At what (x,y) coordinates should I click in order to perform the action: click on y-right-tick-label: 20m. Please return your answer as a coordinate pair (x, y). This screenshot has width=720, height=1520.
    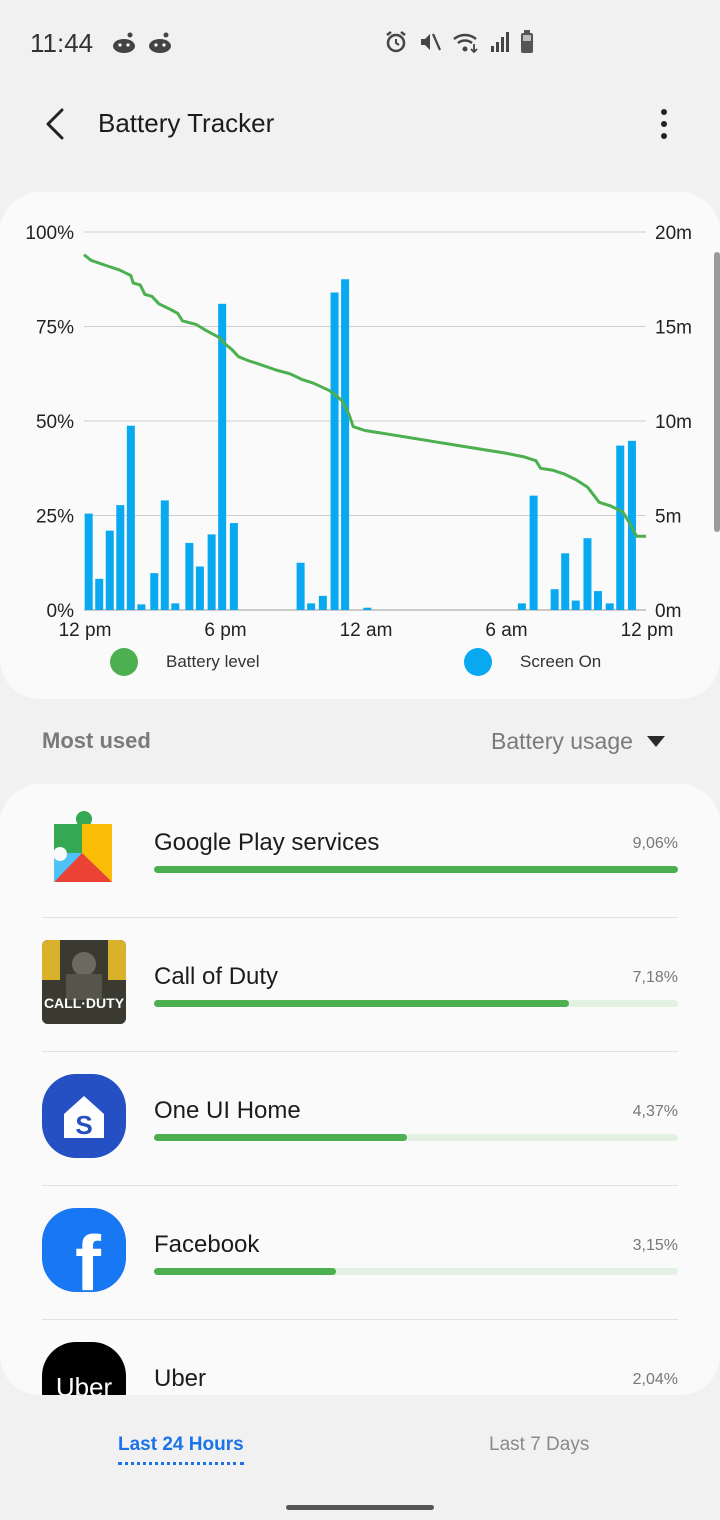
    Looking at the image, I should click on (673, 233).